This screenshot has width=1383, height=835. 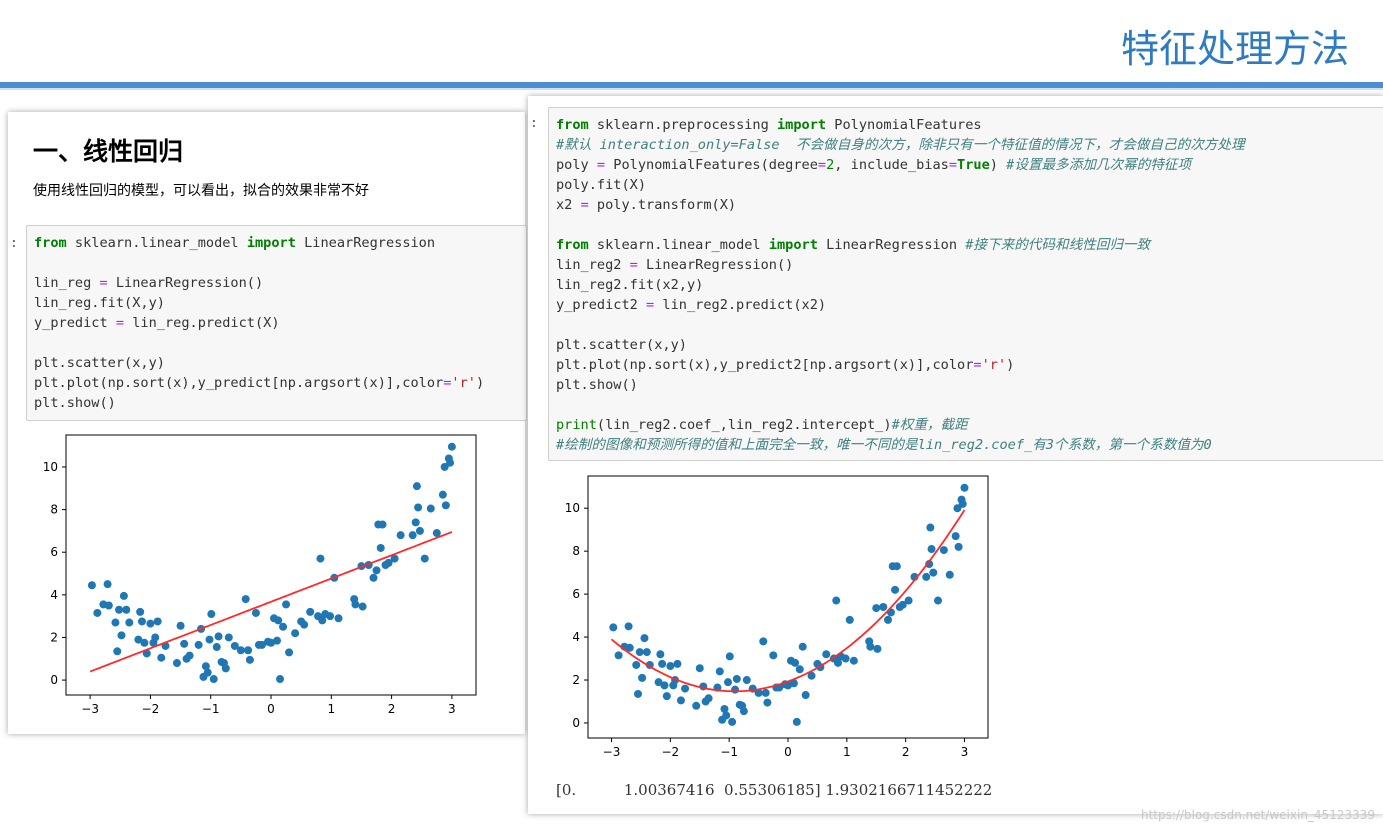 I want to click on code-line: poly.fit(X), so click(x=601, y=185).